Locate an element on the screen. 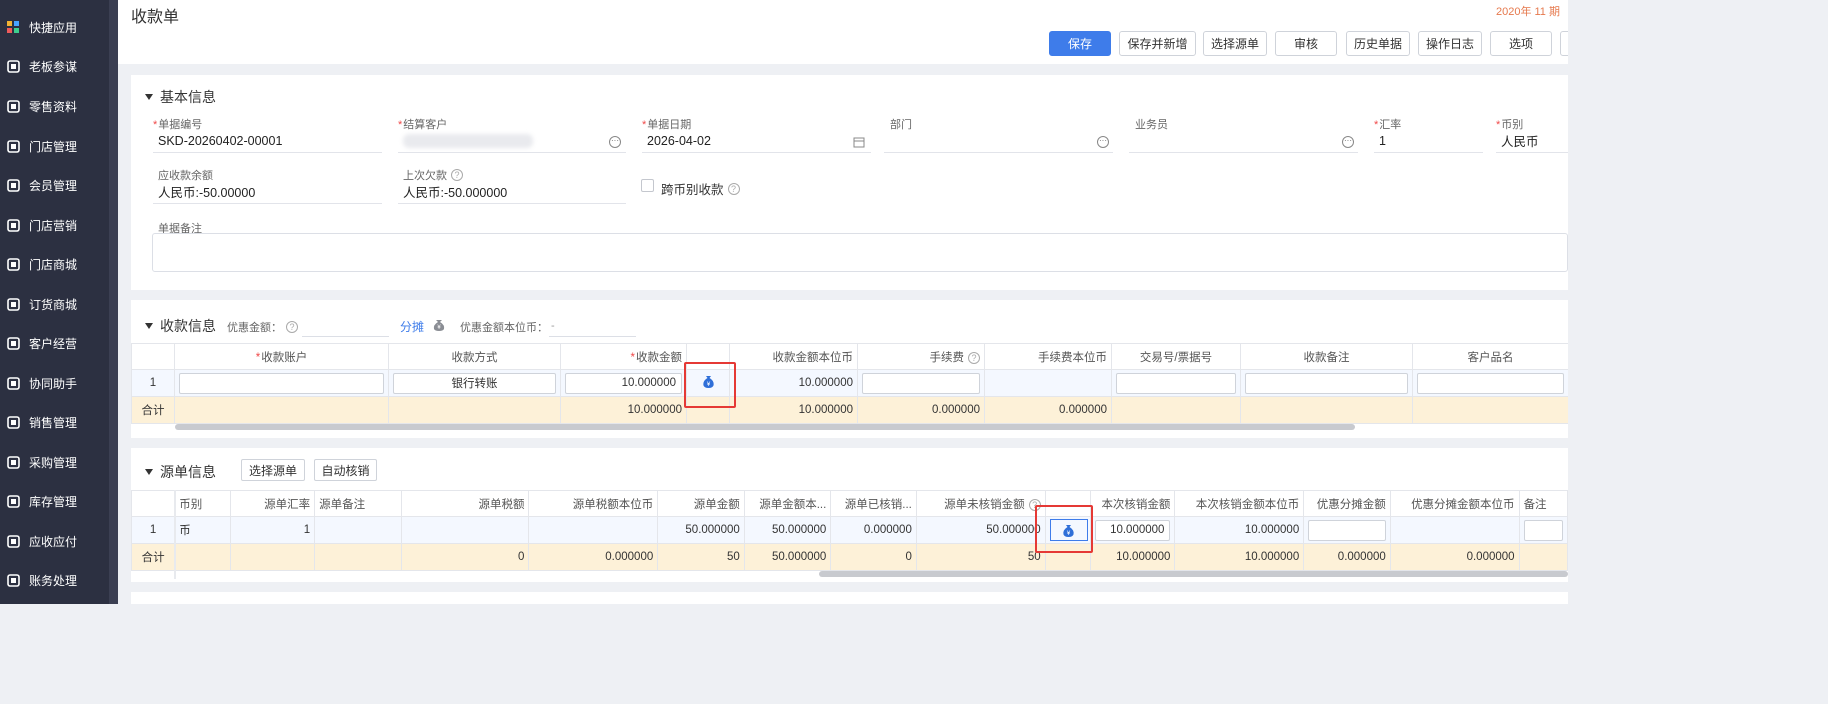  discount-input is located at coordinates (345, 326).